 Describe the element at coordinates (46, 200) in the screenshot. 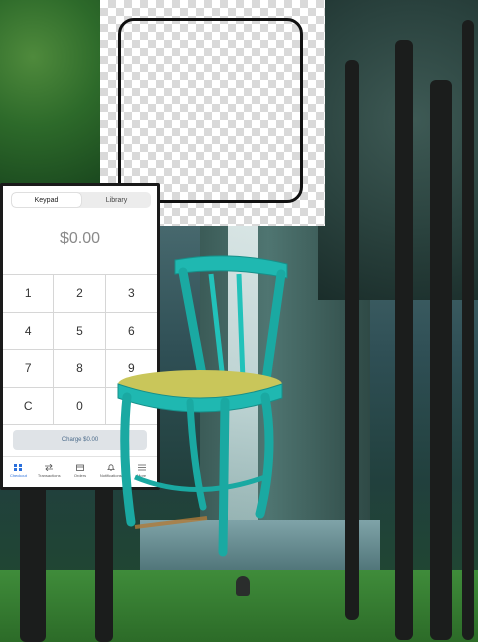

I see `tab-keypad: Keypad` at that location.